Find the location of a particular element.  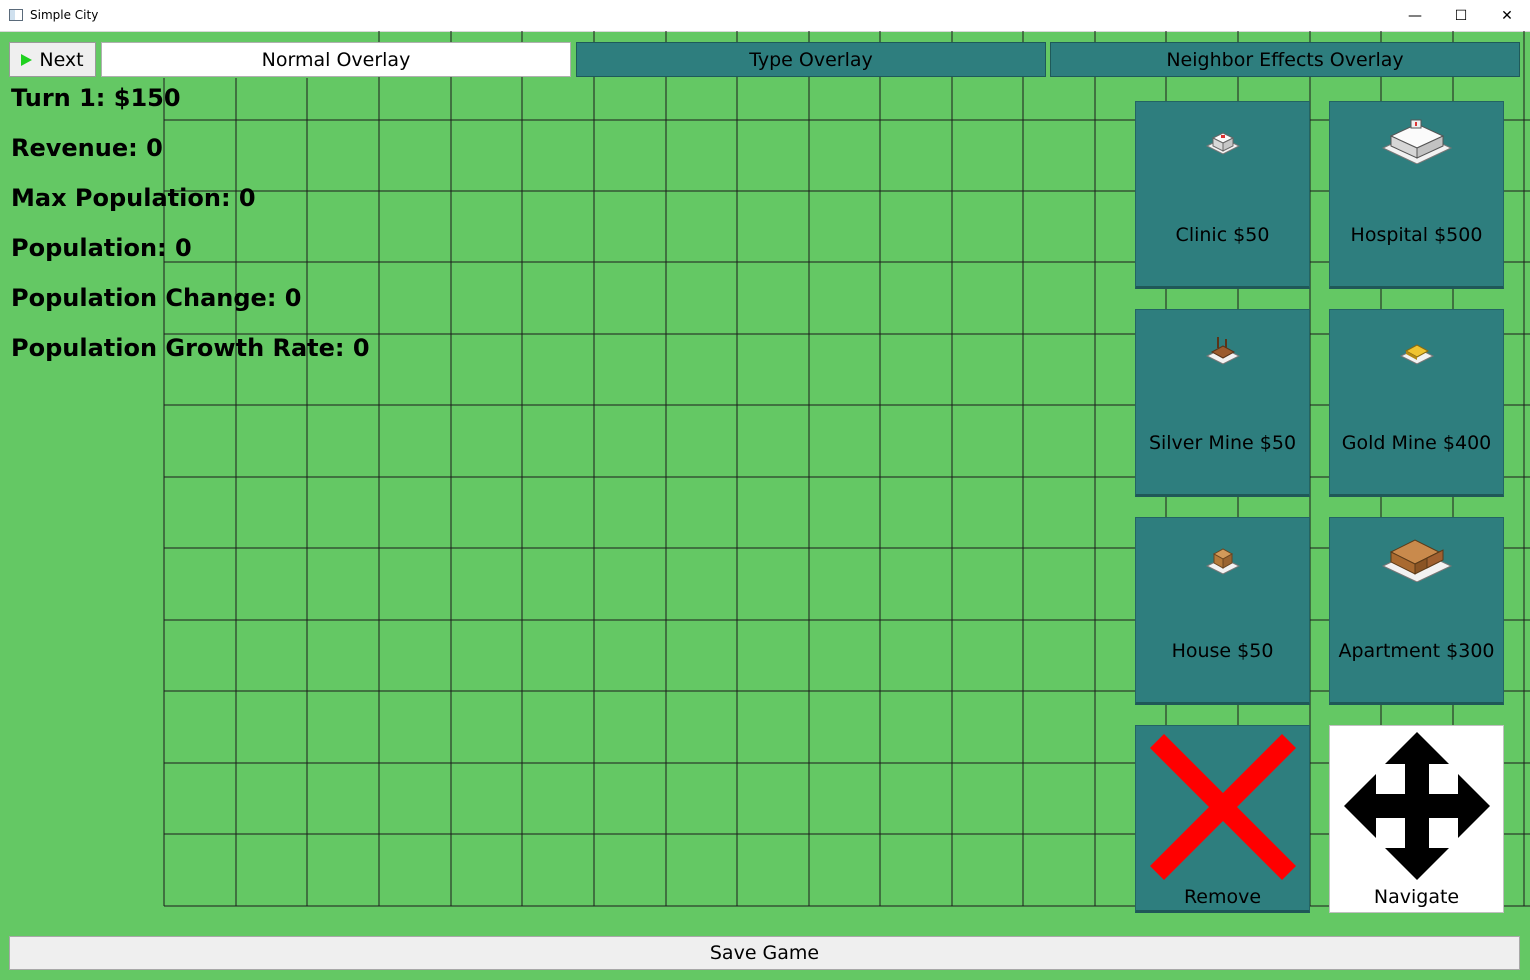

hospital-label: Hospital $500 is located at coordinates (1416, 235).